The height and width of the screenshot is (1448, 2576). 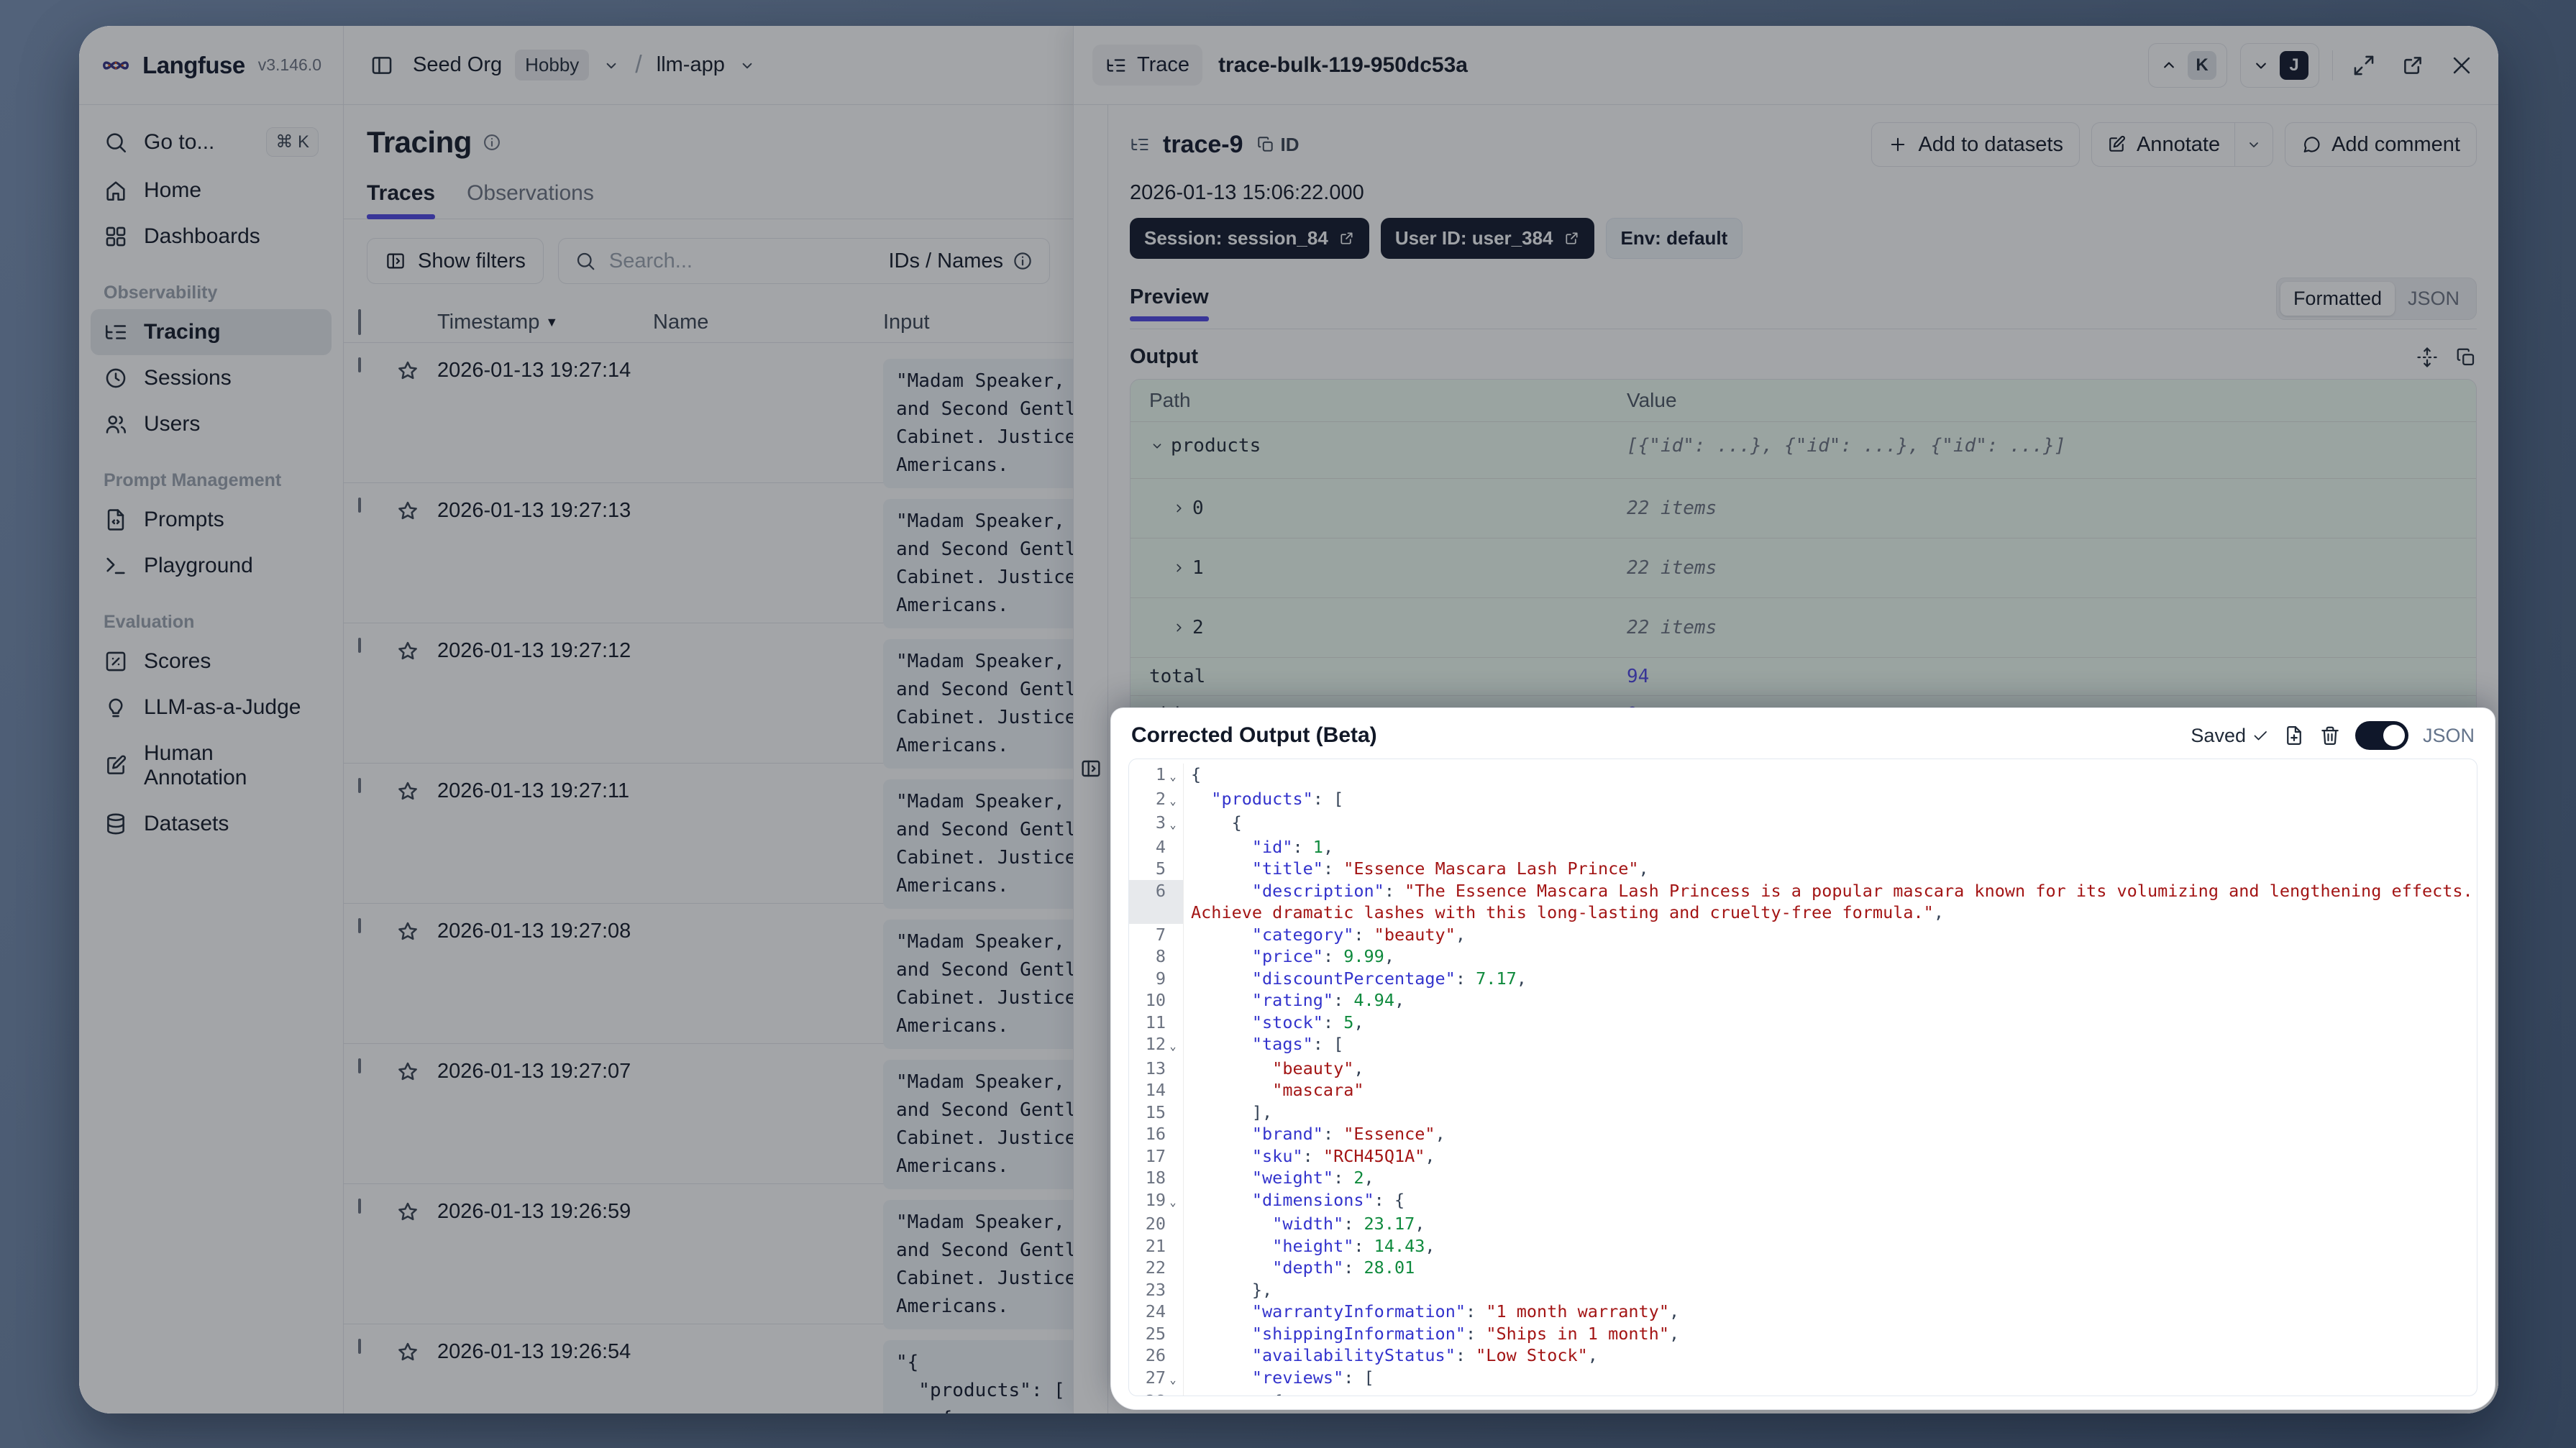 I want to click on editor-line: 4 "id": 1,, so click(x=1803, y=846).